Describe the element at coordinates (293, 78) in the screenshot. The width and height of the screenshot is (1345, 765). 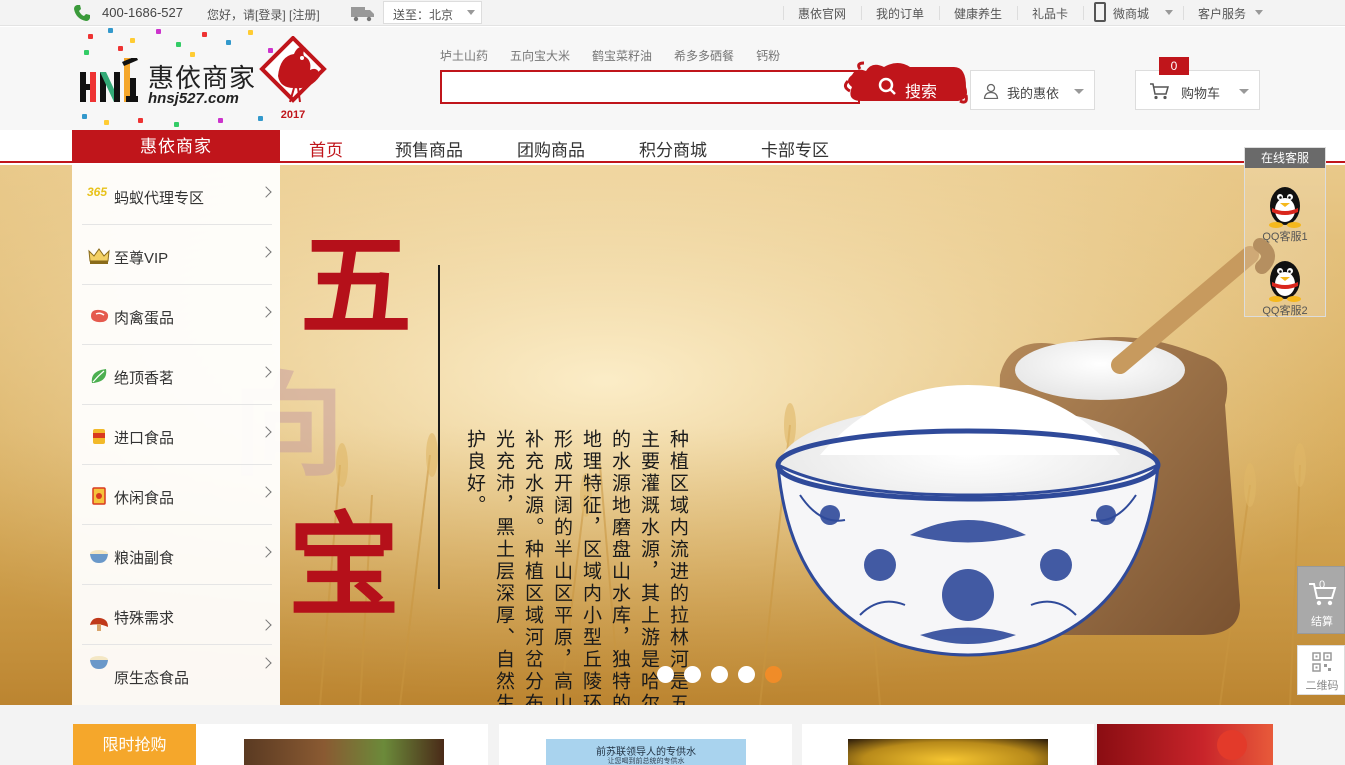
I see `rooster-year-badge: 2017` at that location.